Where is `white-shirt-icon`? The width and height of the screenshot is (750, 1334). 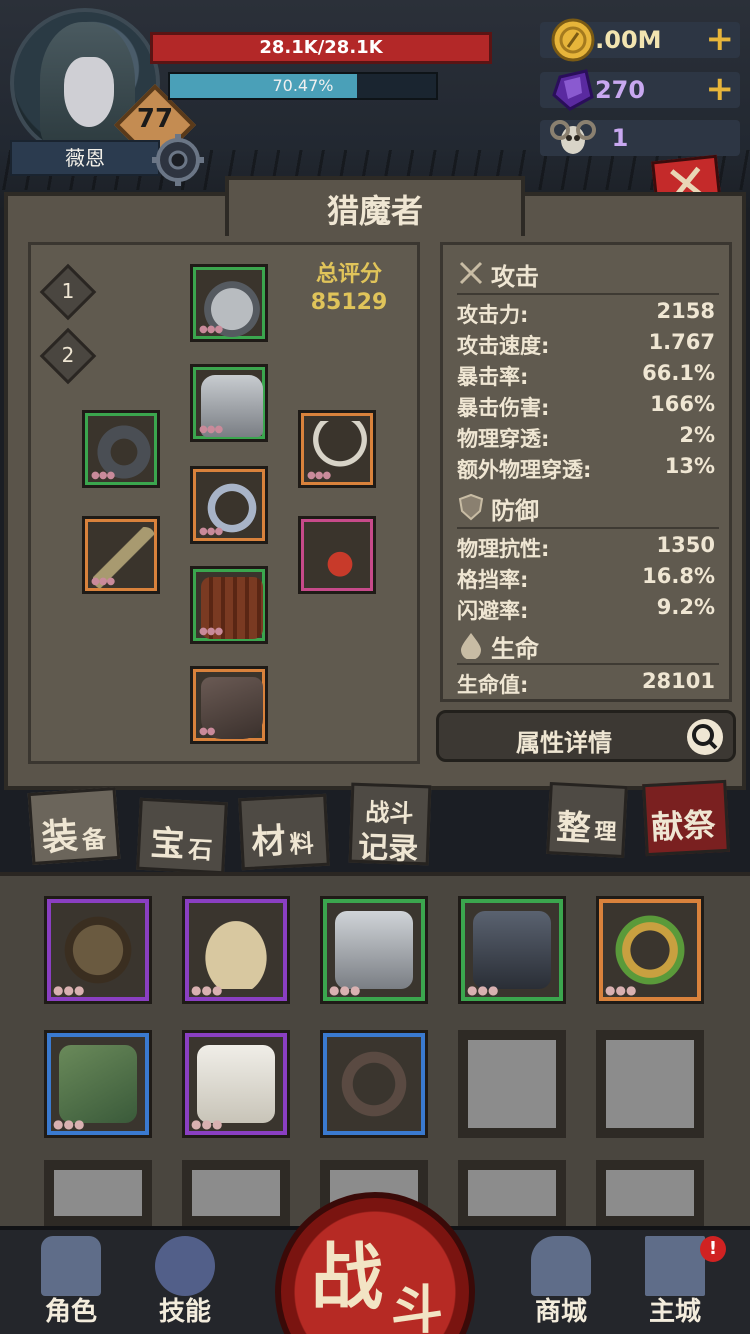
white-shirt-icon is located at coordinates (236, 1084).